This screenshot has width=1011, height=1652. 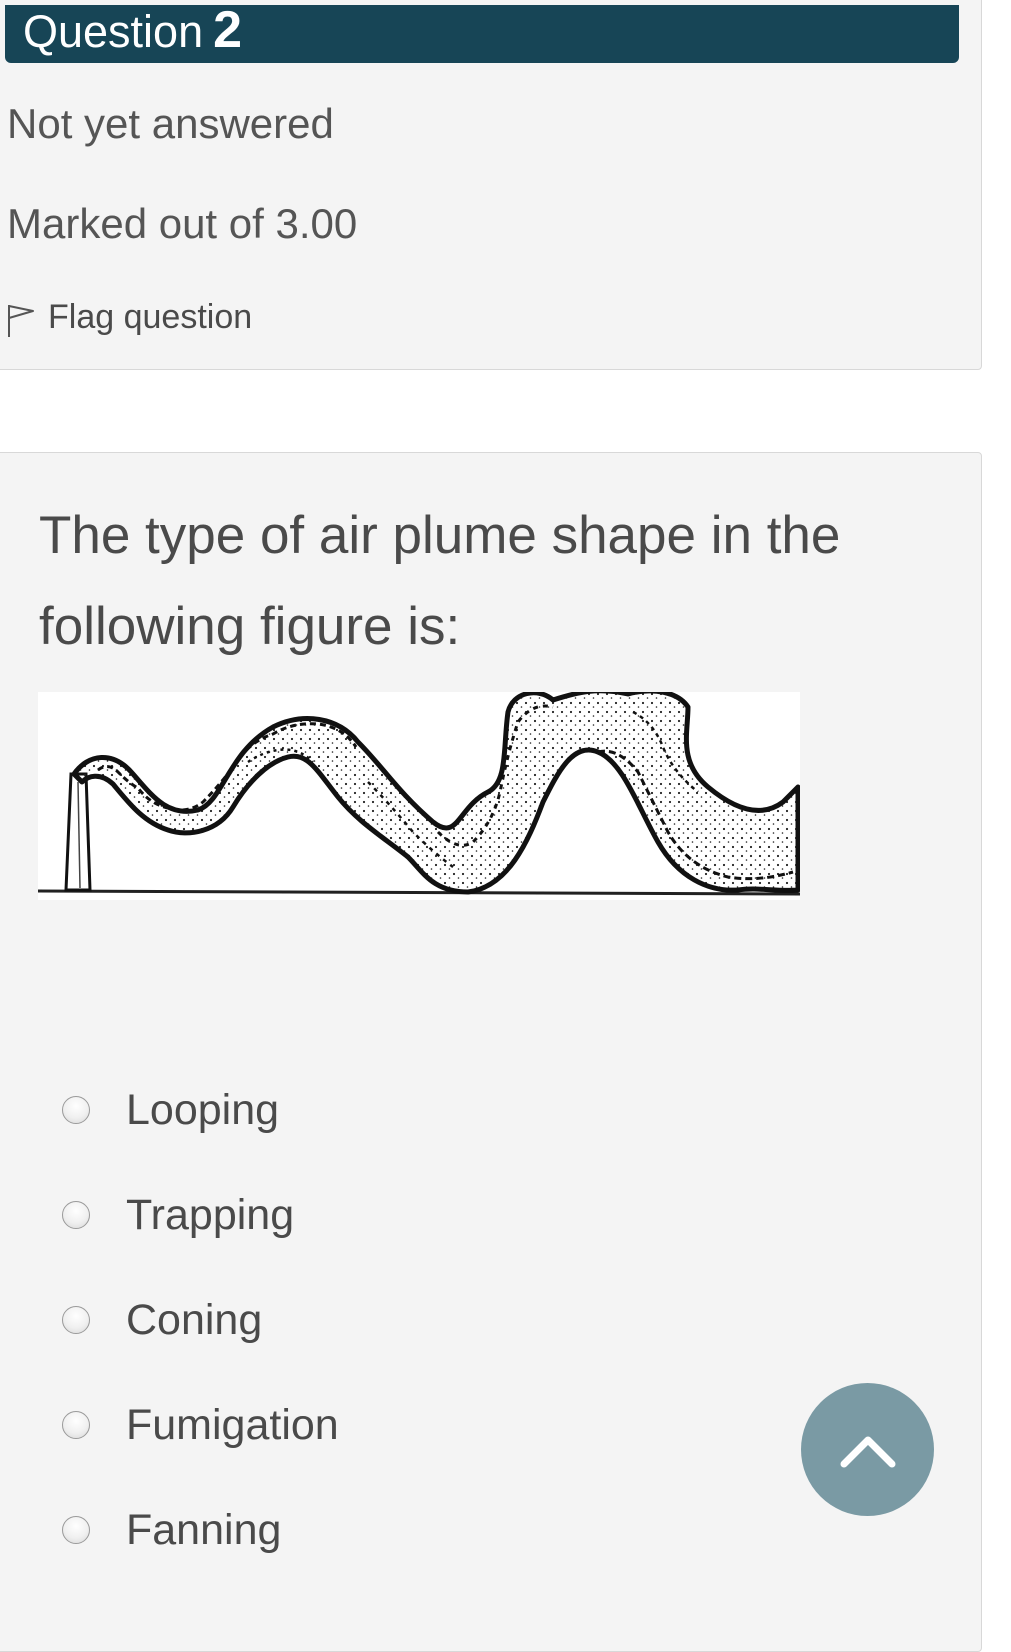 I want to click on flag-question-label: Flag question, so click(x=150, y=316).